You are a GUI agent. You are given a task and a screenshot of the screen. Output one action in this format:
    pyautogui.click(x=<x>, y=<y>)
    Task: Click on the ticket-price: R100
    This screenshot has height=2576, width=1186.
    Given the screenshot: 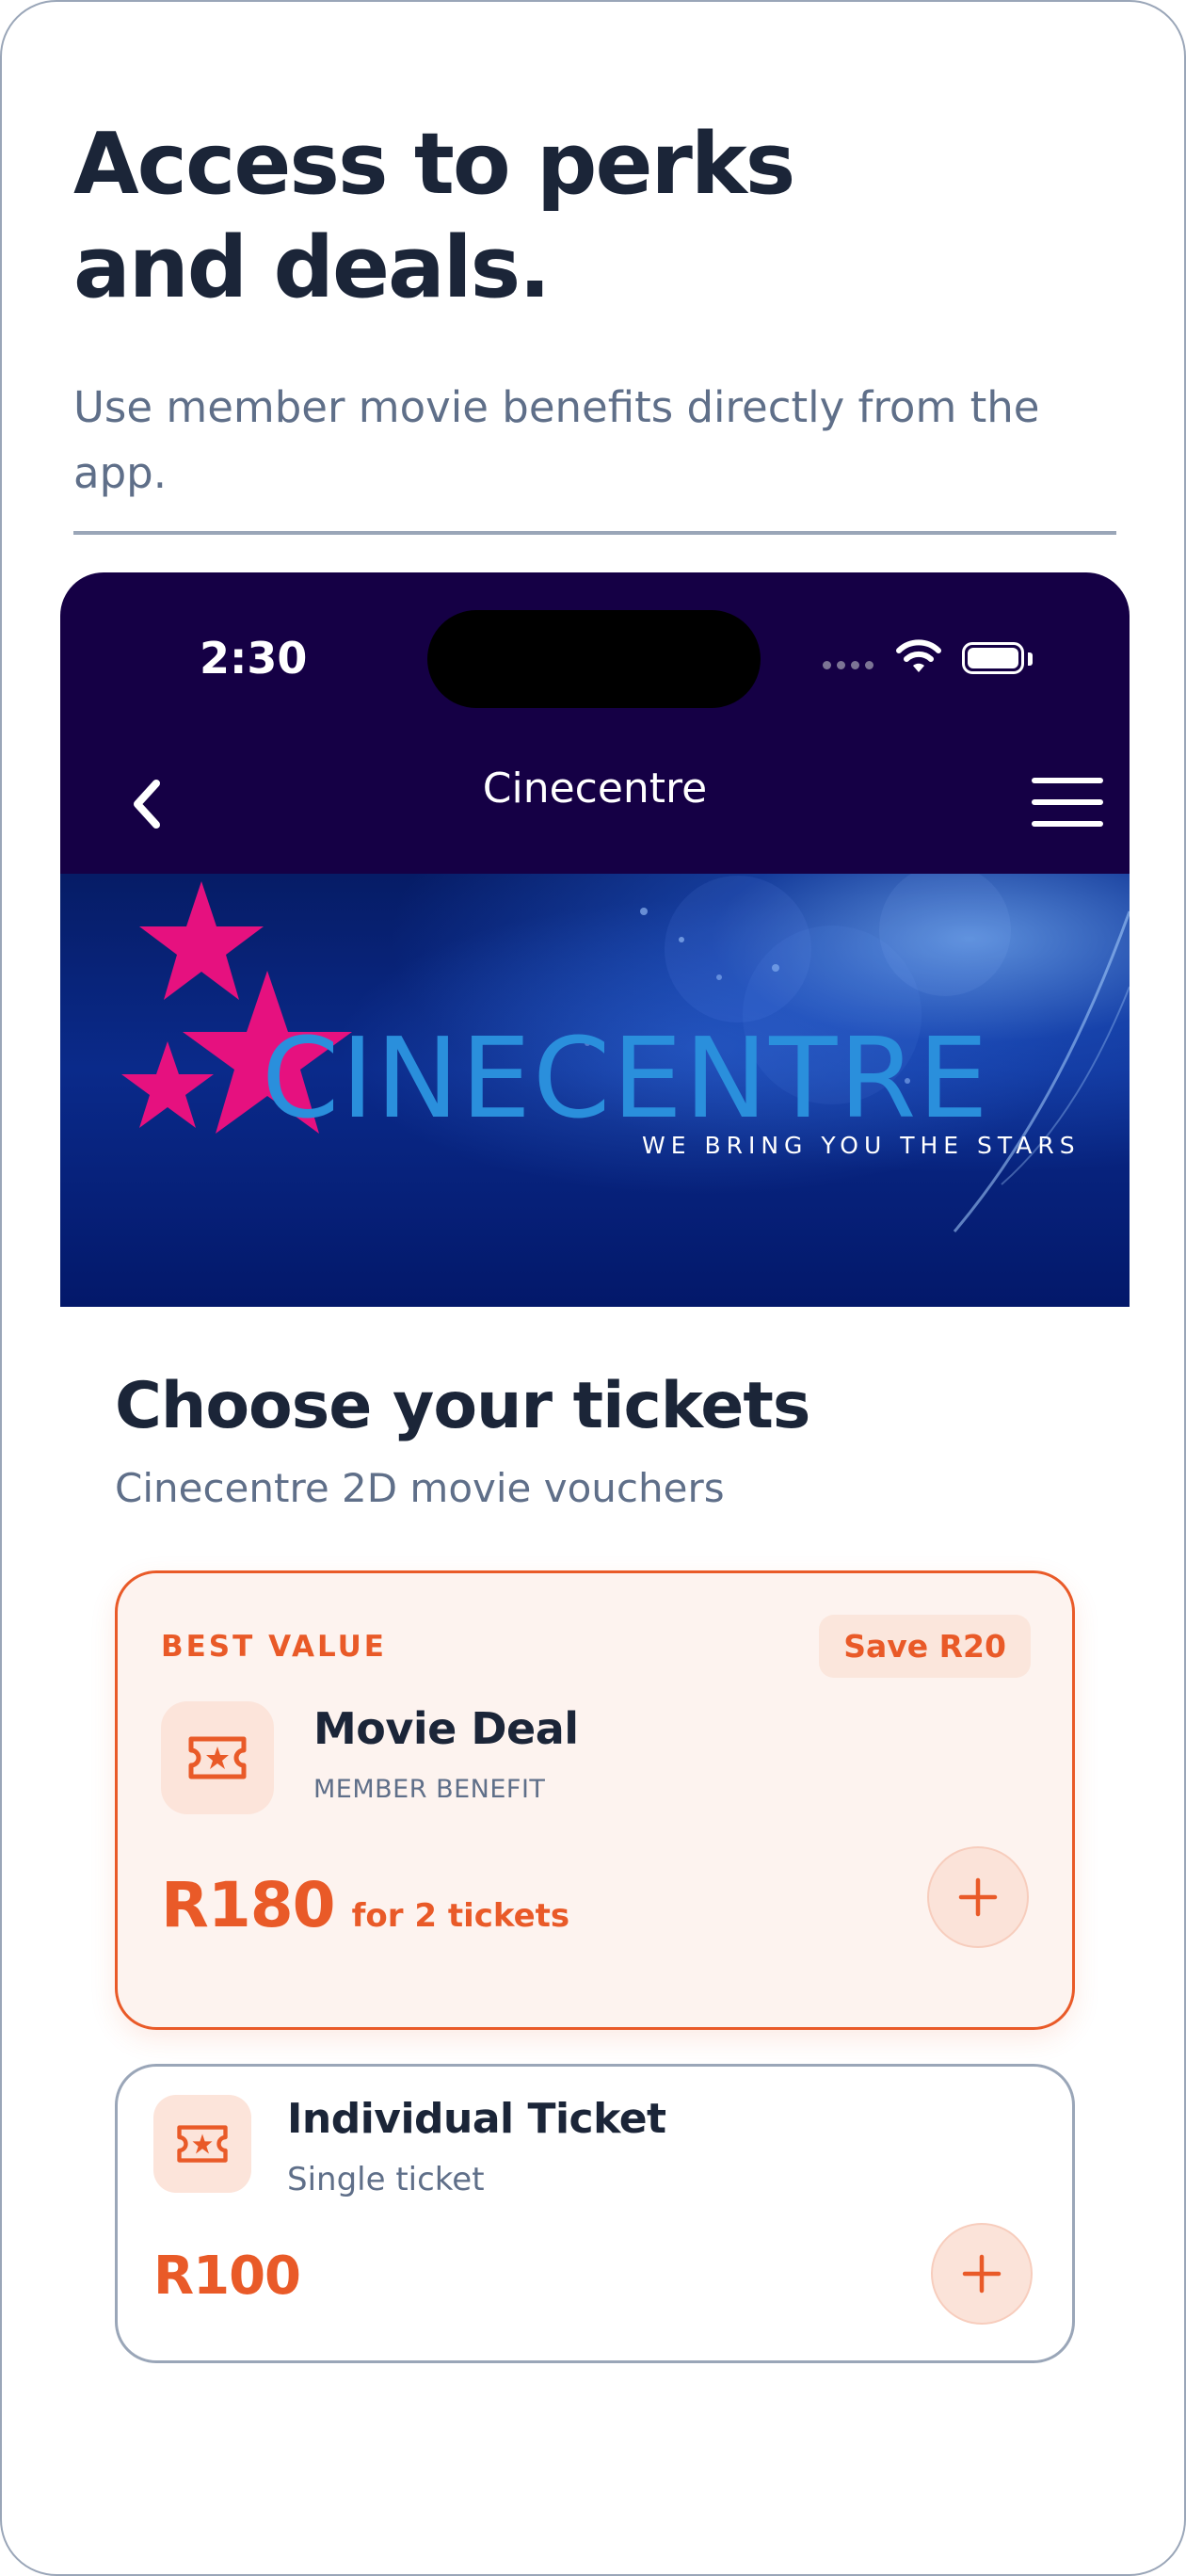 What is the action you would take?
    pyautogui.click(x=227, y=2276)
    